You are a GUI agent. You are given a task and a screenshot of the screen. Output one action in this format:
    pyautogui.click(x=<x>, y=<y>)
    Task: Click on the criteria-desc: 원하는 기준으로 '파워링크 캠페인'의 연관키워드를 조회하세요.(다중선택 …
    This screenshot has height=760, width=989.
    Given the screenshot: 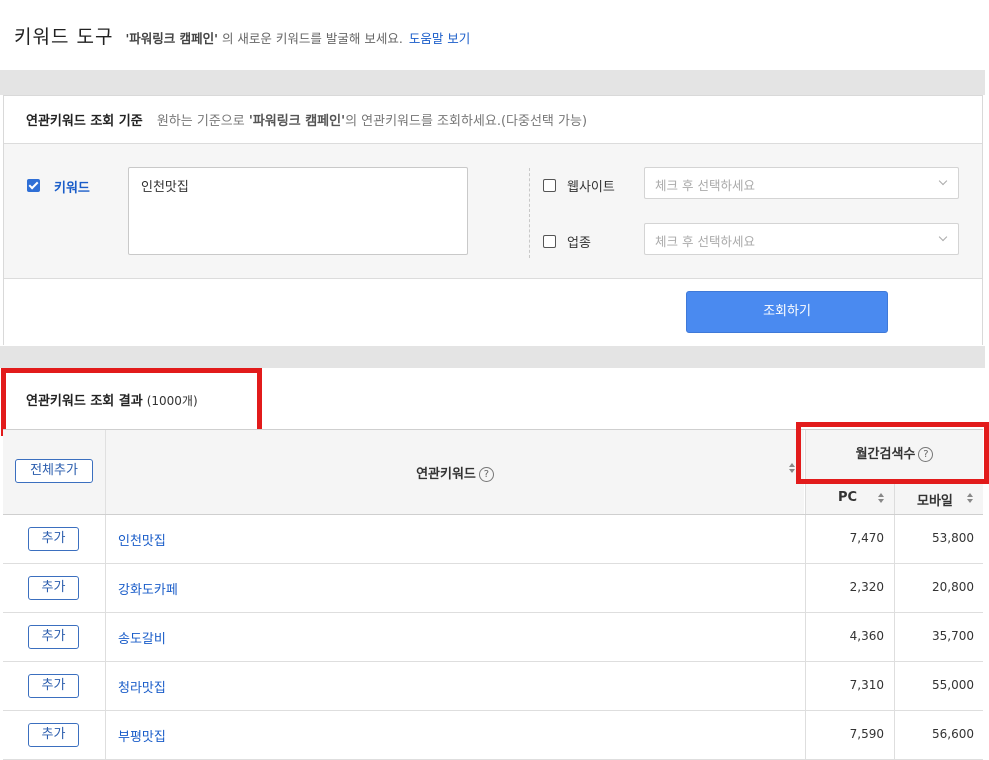 What is the action you would take?
    pyautogui.click(x=372, y=121)
    